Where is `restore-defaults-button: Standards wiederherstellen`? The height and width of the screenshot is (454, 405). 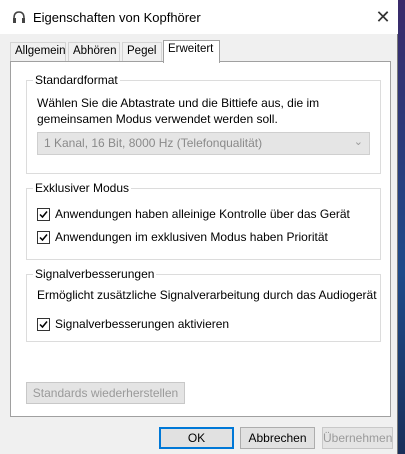
restore-defaults-button: Standards wiederherstellen is located at coordinates (105, 393).